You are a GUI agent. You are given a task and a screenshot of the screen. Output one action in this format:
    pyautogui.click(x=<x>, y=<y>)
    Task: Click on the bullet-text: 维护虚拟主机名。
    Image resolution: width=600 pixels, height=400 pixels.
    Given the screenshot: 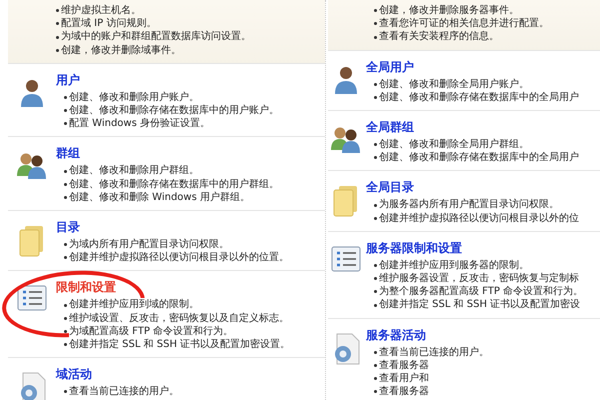 What is the action you would take?
    pyautogui.click(x=101, y=11)
    